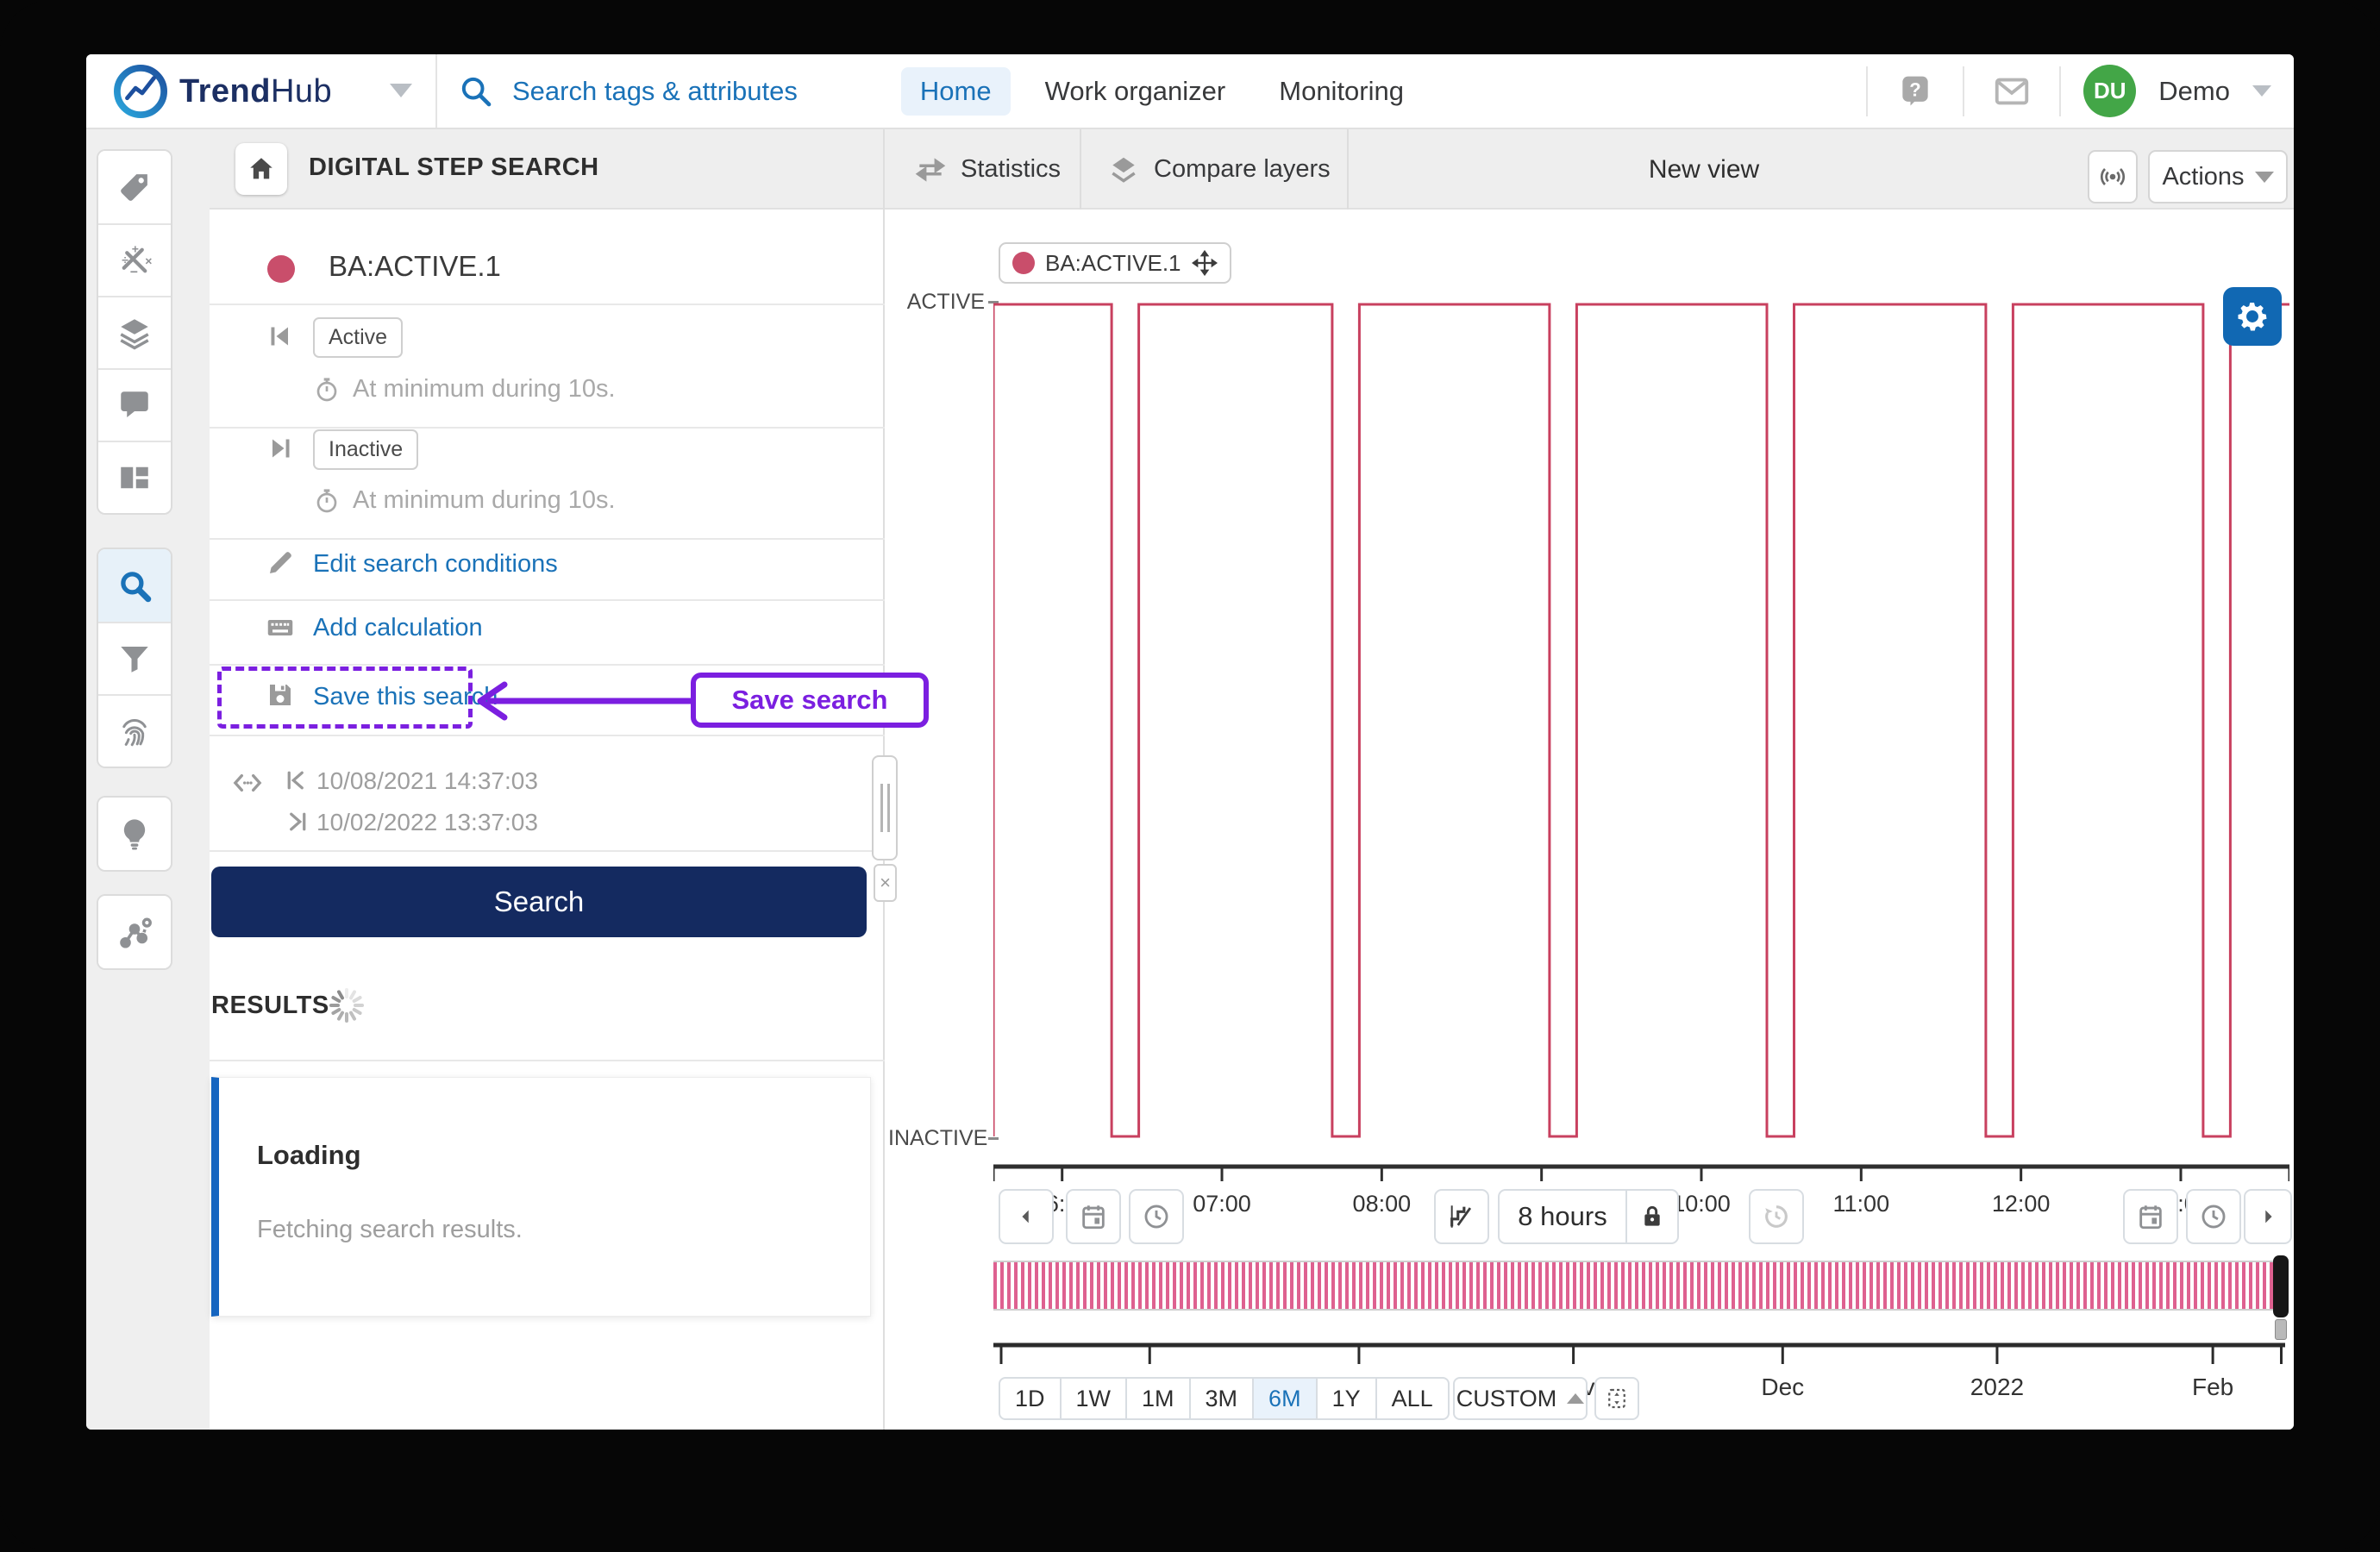 This screenshot has height=1552, width=2380. Describe the element at coordinates (1641, 1297) in the screenshot. I see `overview-scrubber` at that location.